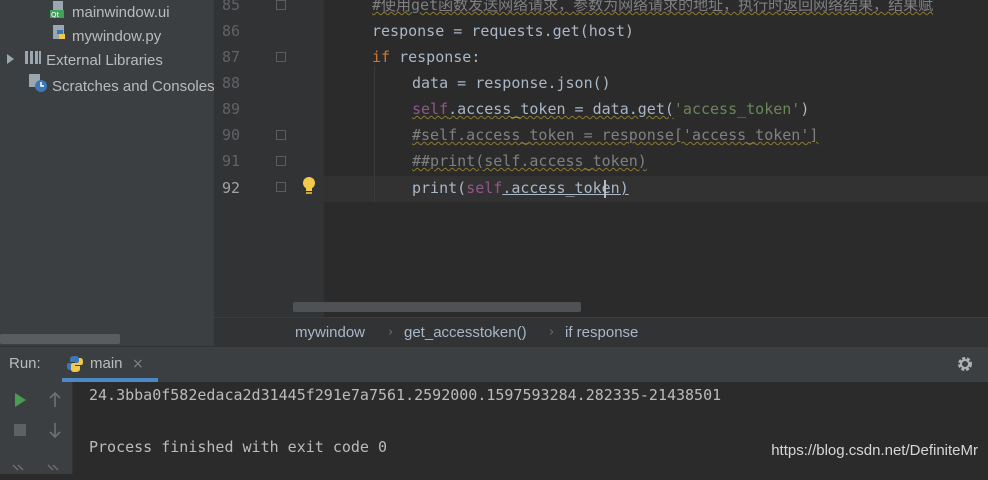 This screenshot has width=988, height=480. I want to click on run-tab-label: main, so click(106, 363).